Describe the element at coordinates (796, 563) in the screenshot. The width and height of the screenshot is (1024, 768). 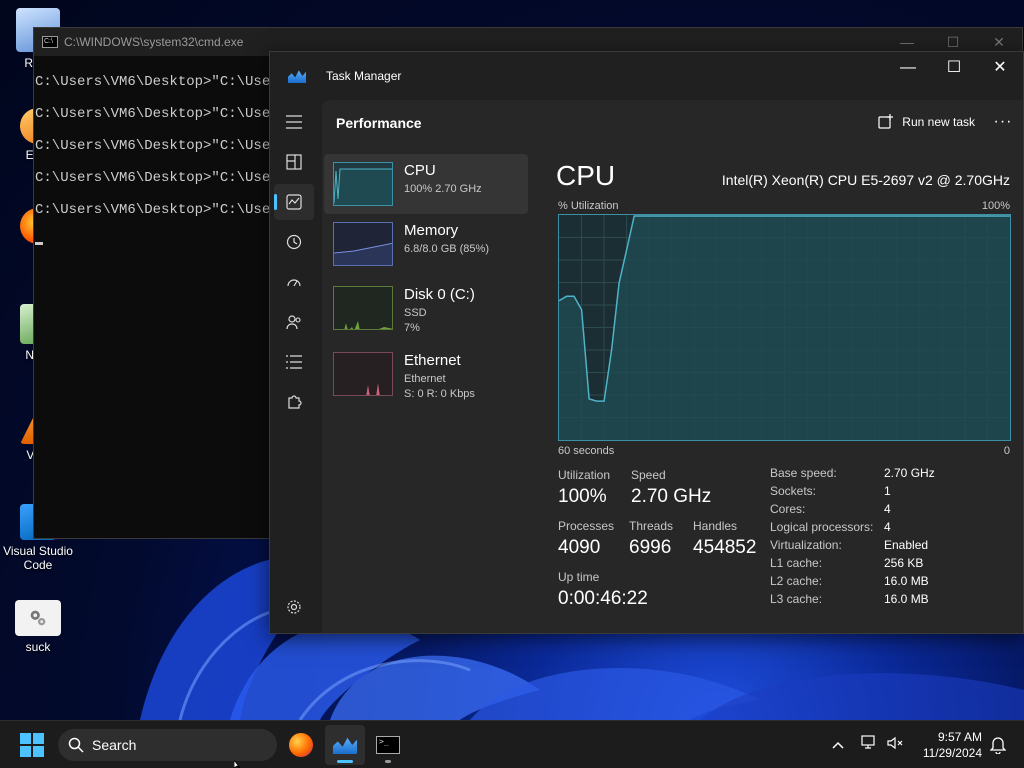
I see `spec-key: L1 cache:` at that location.